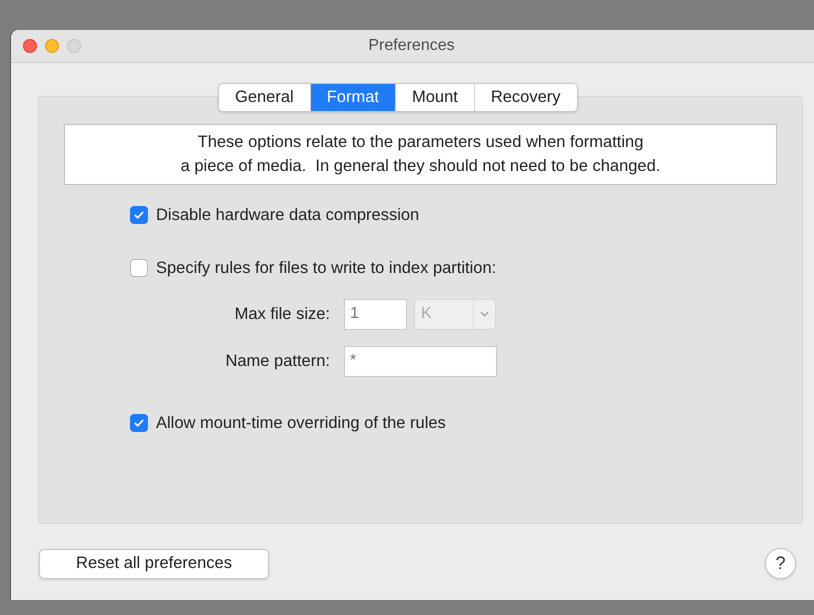 This screenshot has height=615, width=814. I want to click on checkbox-label: Disable hardware data compression, so click(288, 215).